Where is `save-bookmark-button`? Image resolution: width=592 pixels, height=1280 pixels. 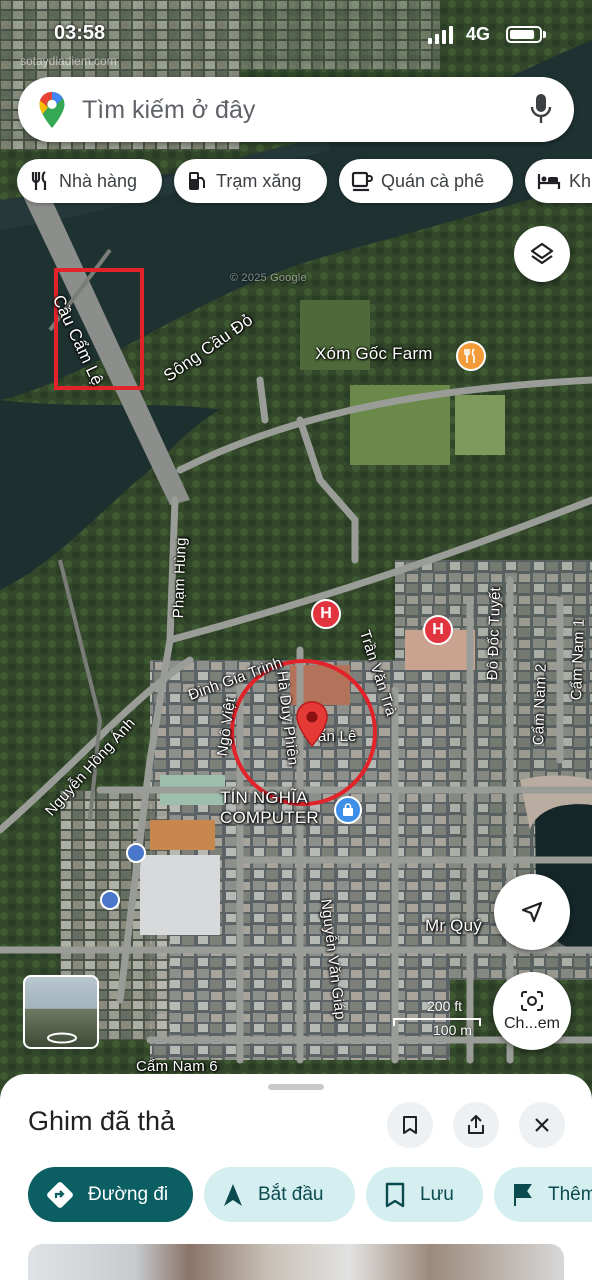
save-bookmark-button is located at coordinates (410, 1125).